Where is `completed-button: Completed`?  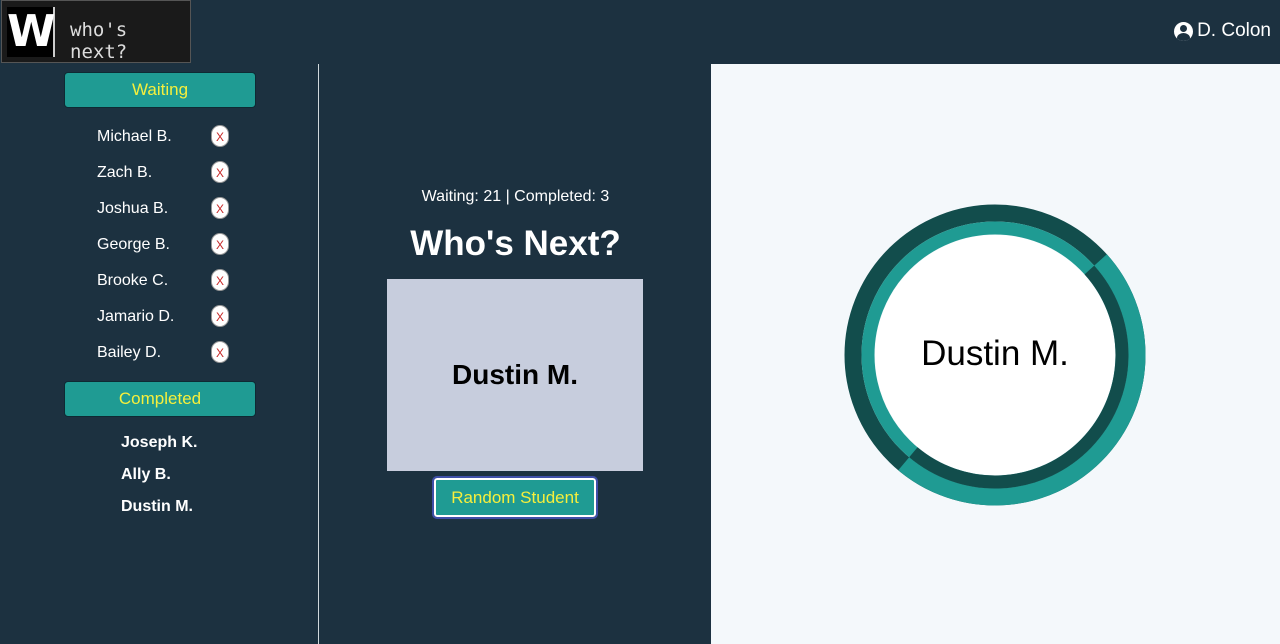
completed-button: Completed is located at coordinates (160, 399).